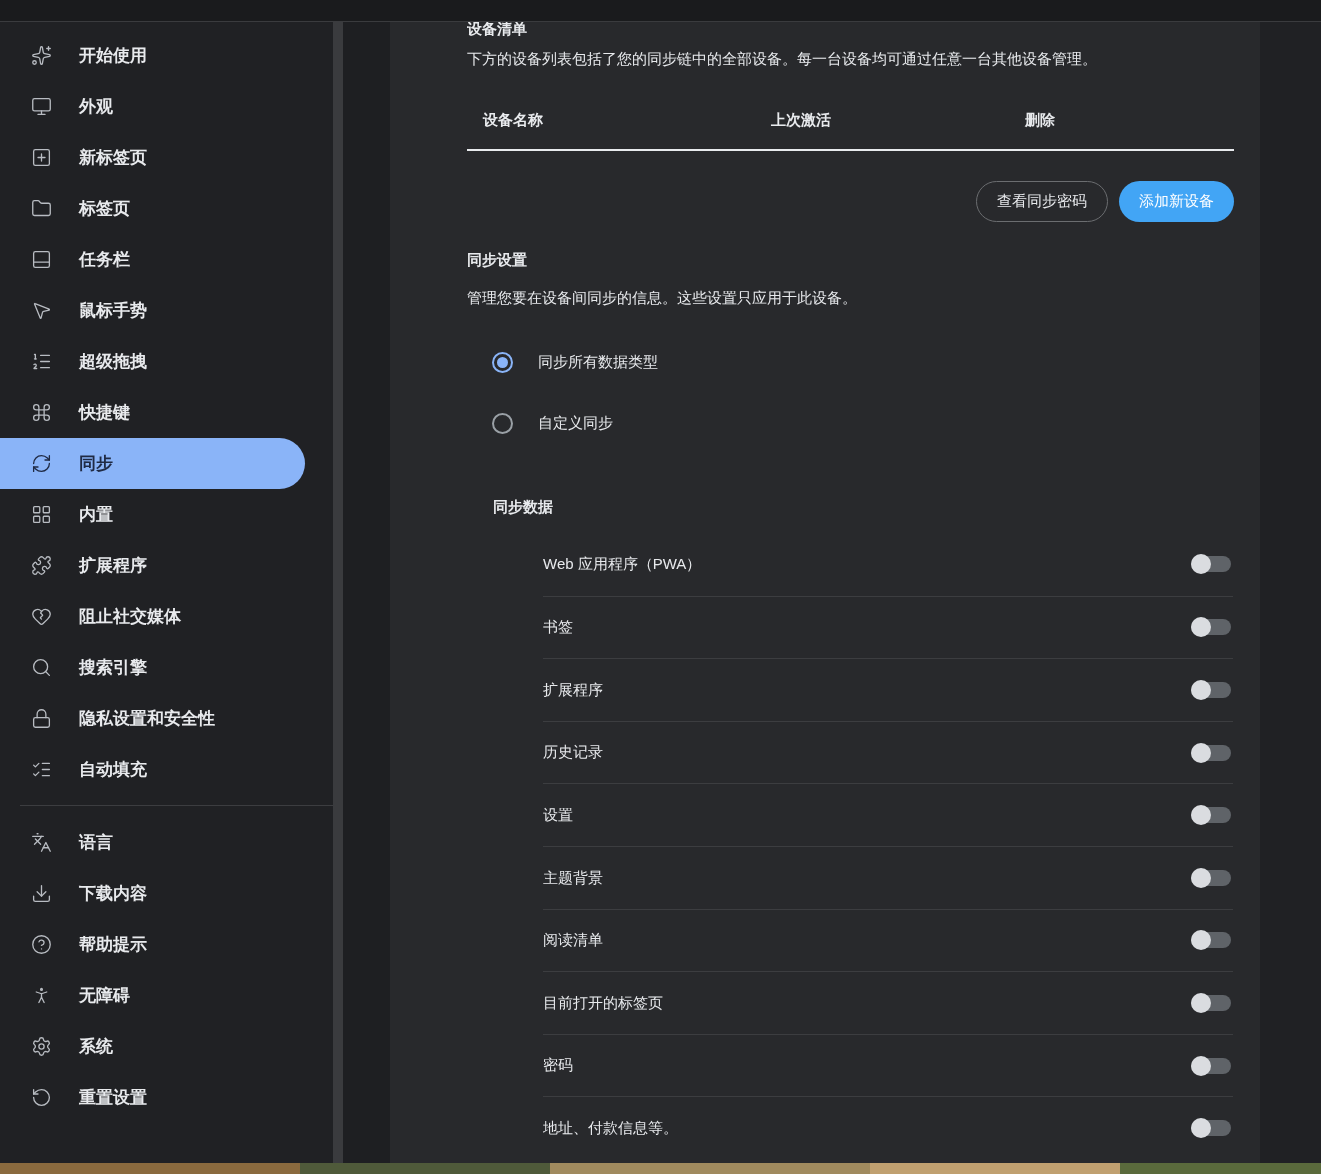  What do you see at coordinates (152, 718) in the screenshot?
I see `sidebar-item: 隐私设置和安全性` at bounding box center [152, 718].